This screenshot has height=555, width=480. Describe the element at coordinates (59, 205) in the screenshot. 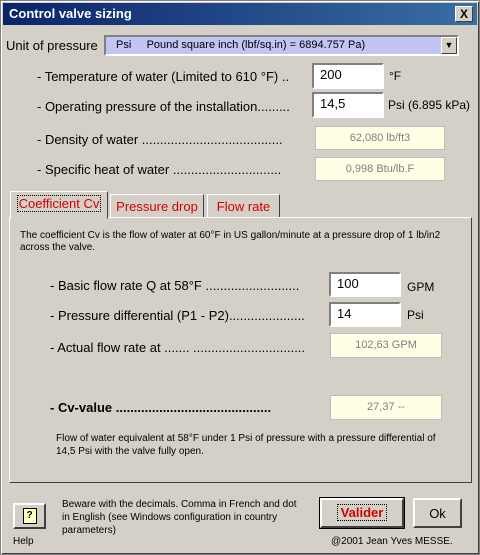

I see `tab-coefficient-cv: Coefficient Cv` at that location.